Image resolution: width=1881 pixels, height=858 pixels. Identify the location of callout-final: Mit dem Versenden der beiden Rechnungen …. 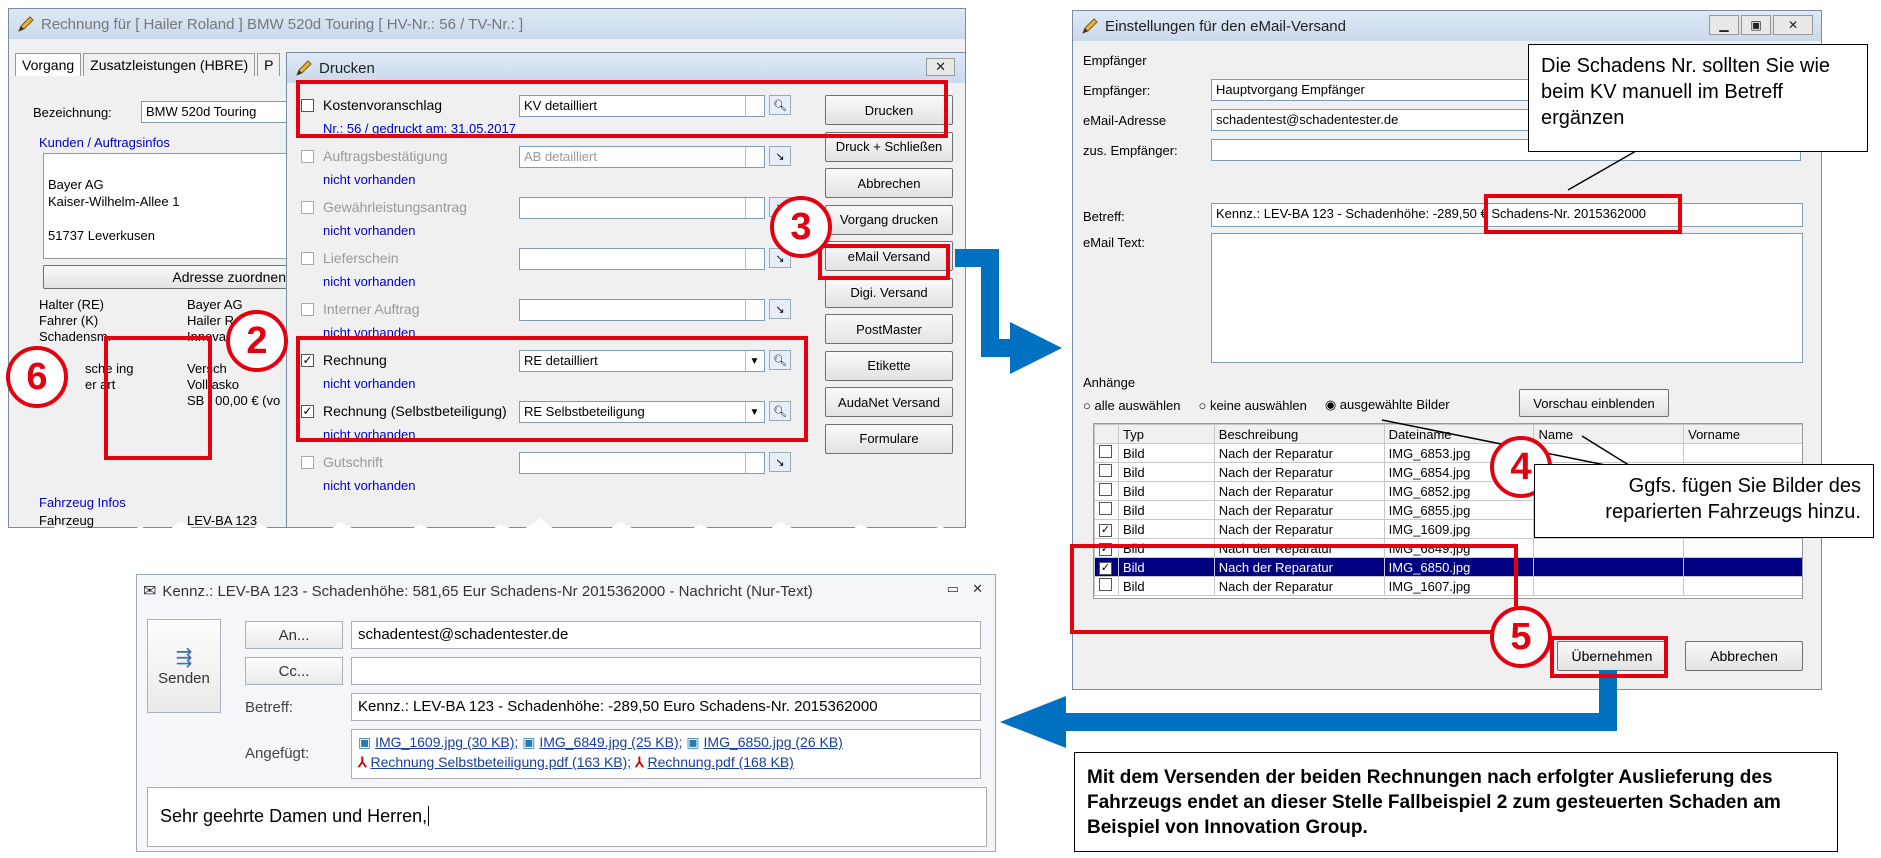
(1456, 802).